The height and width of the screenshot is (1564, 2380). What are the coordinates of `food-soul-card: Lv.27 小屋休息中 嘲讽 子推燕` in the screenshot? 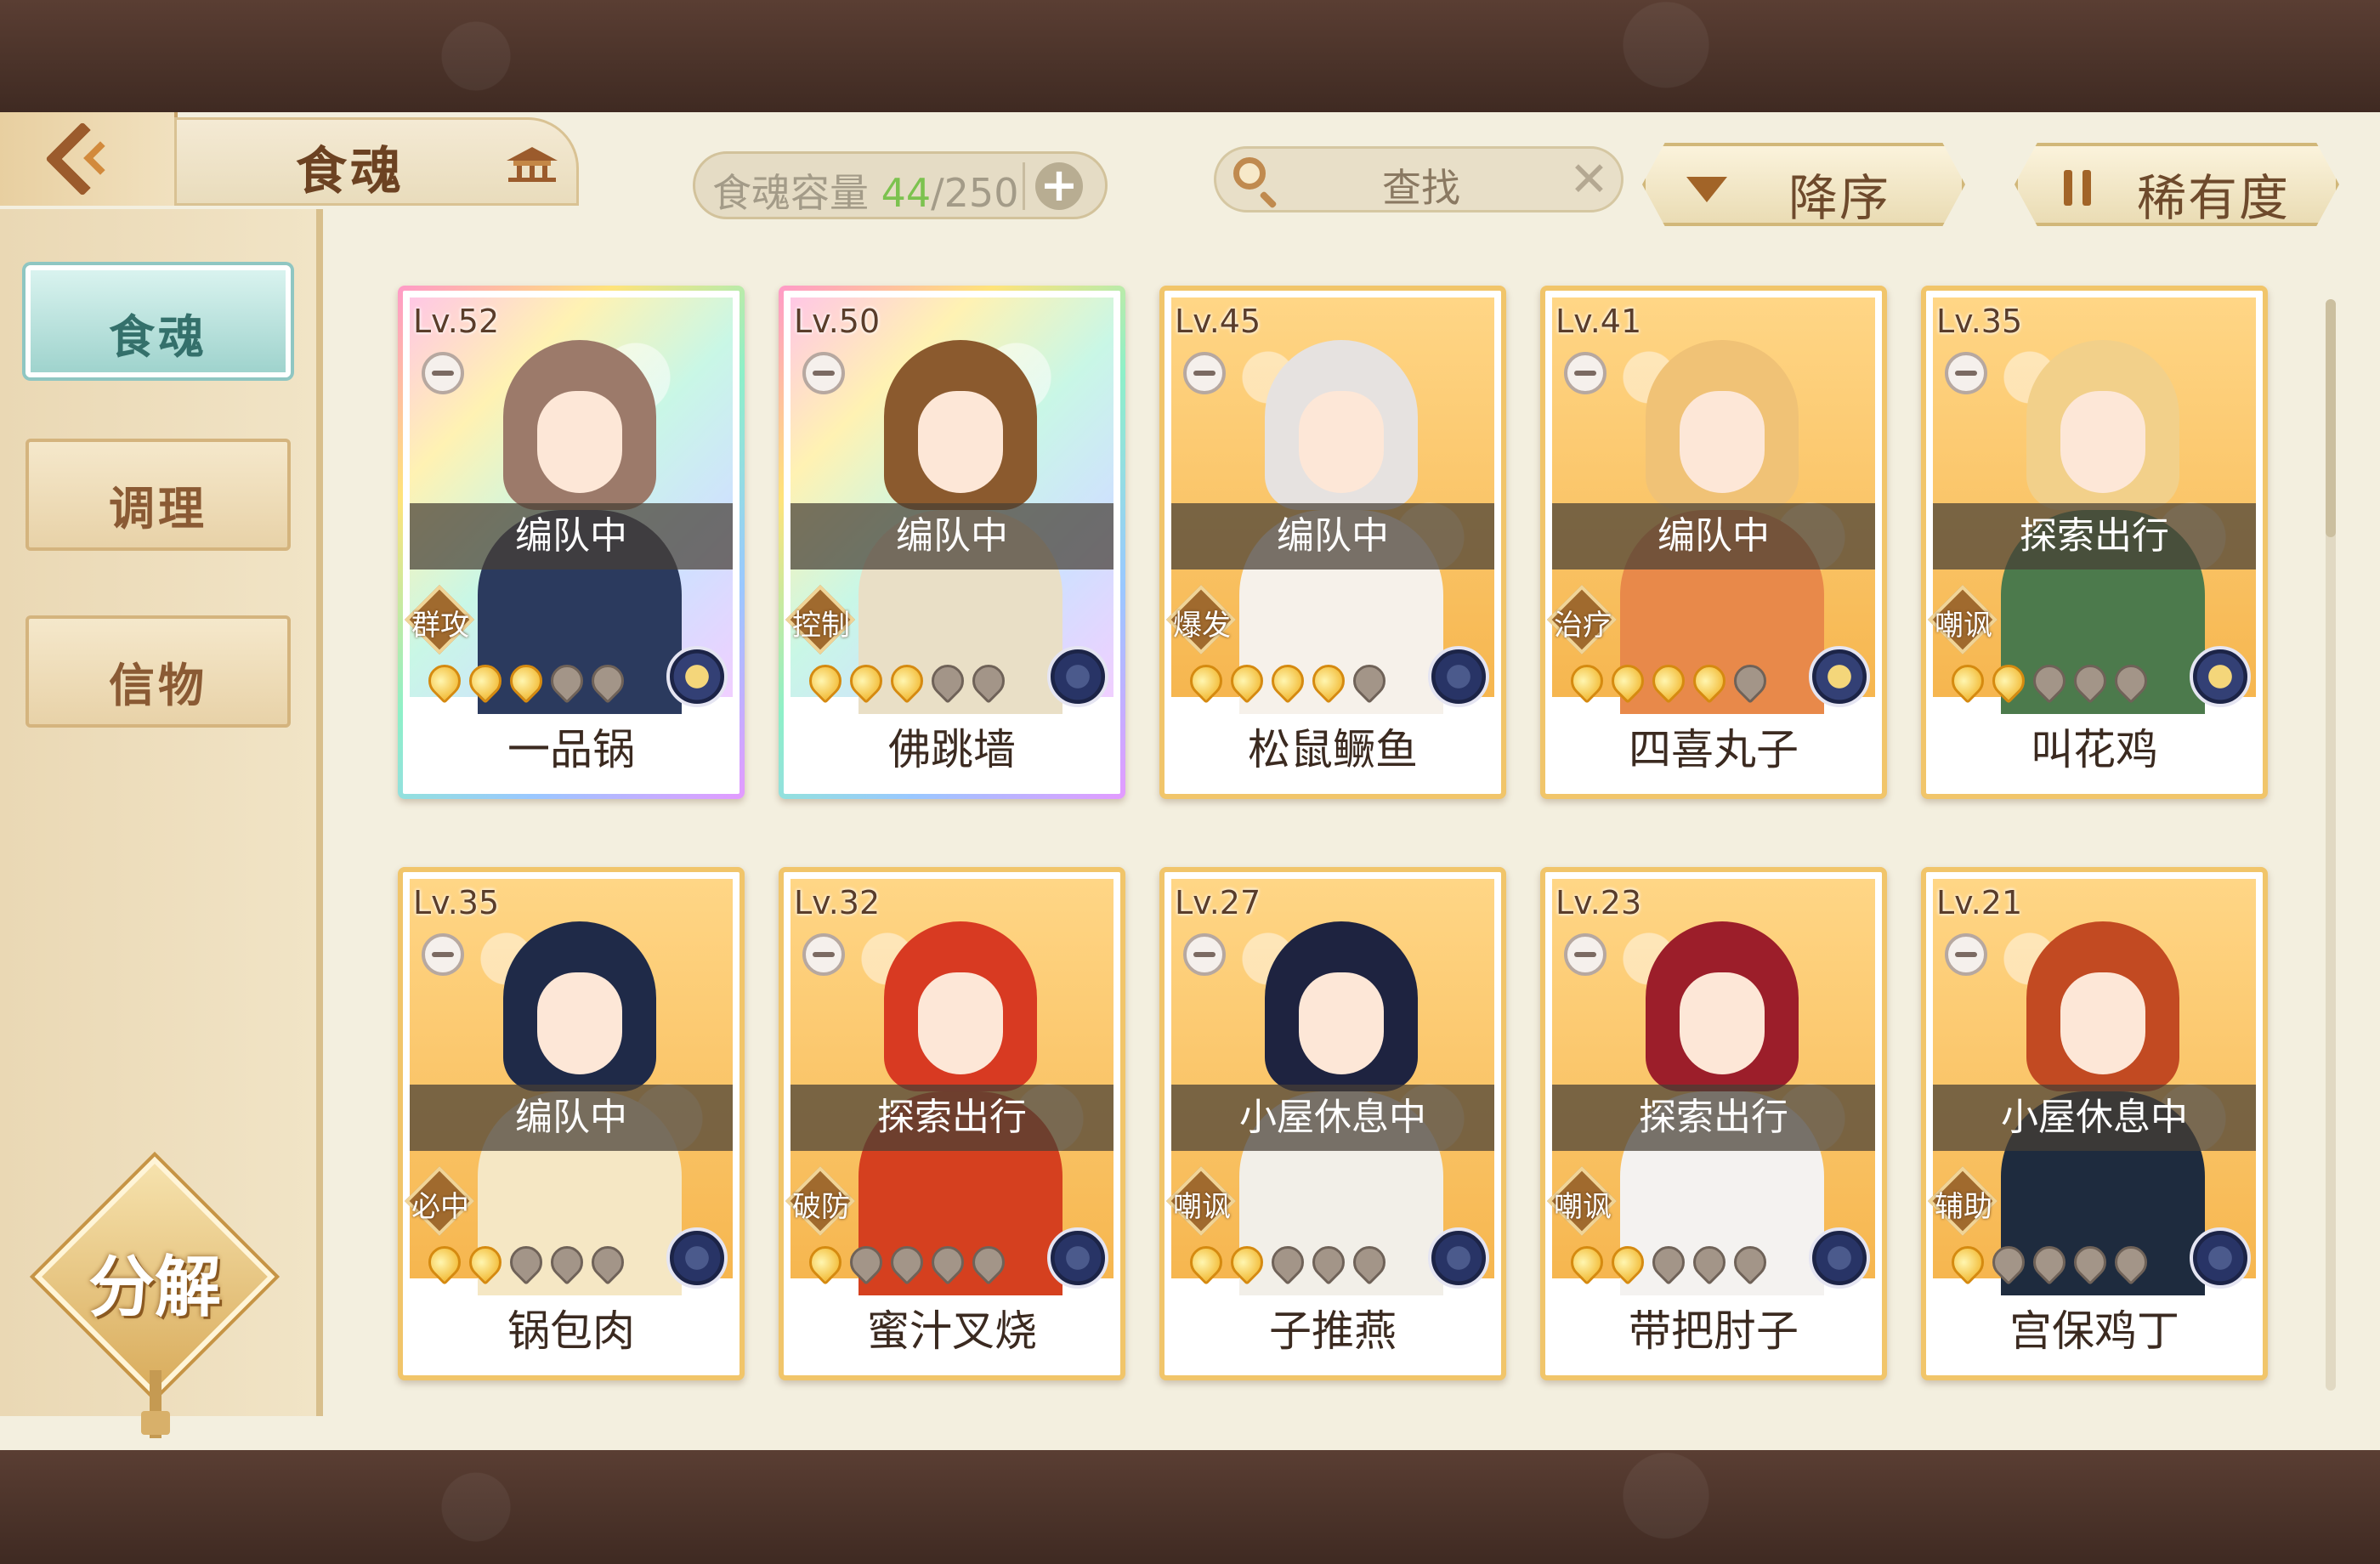 It's located at (1332, 1123).